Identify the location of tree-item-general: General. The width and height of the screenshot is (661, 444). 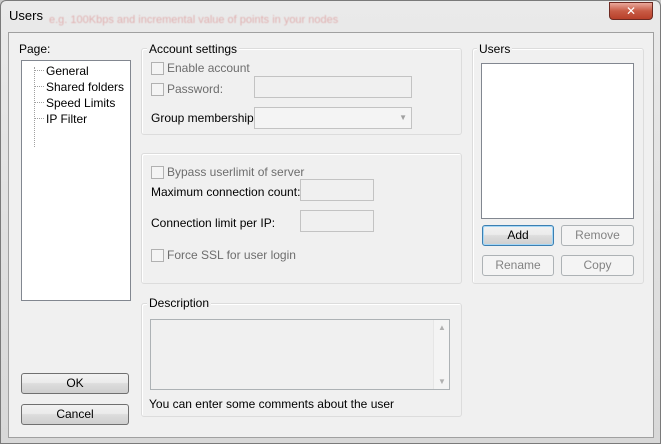
(67, 71).